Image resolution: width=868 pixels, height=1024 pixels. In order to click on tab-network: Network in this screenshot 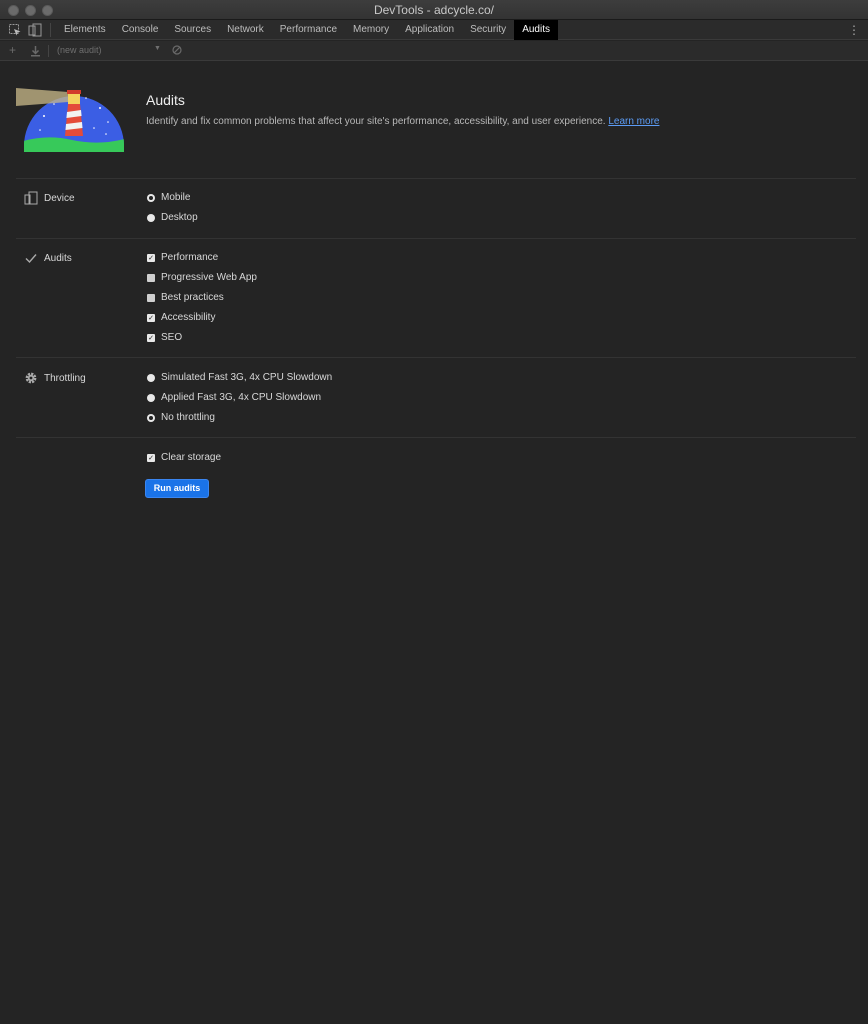, I will do `click(245, 30)`.